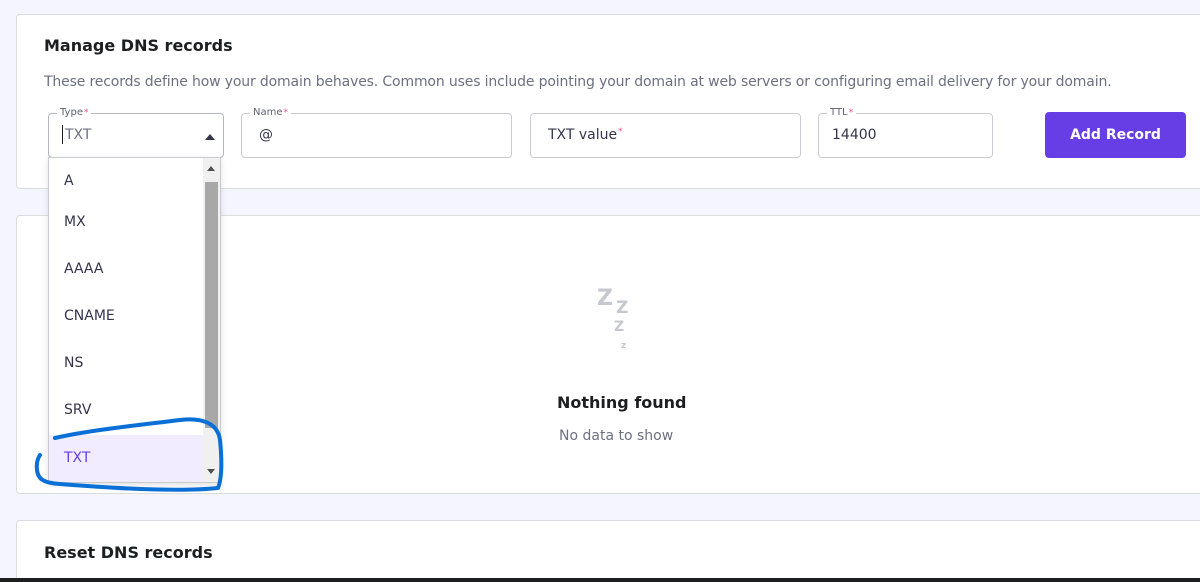  Describe the element at coordinates (616, 436) in the screenshot. I see `empty-state-subtitle: No data to show` at that location.